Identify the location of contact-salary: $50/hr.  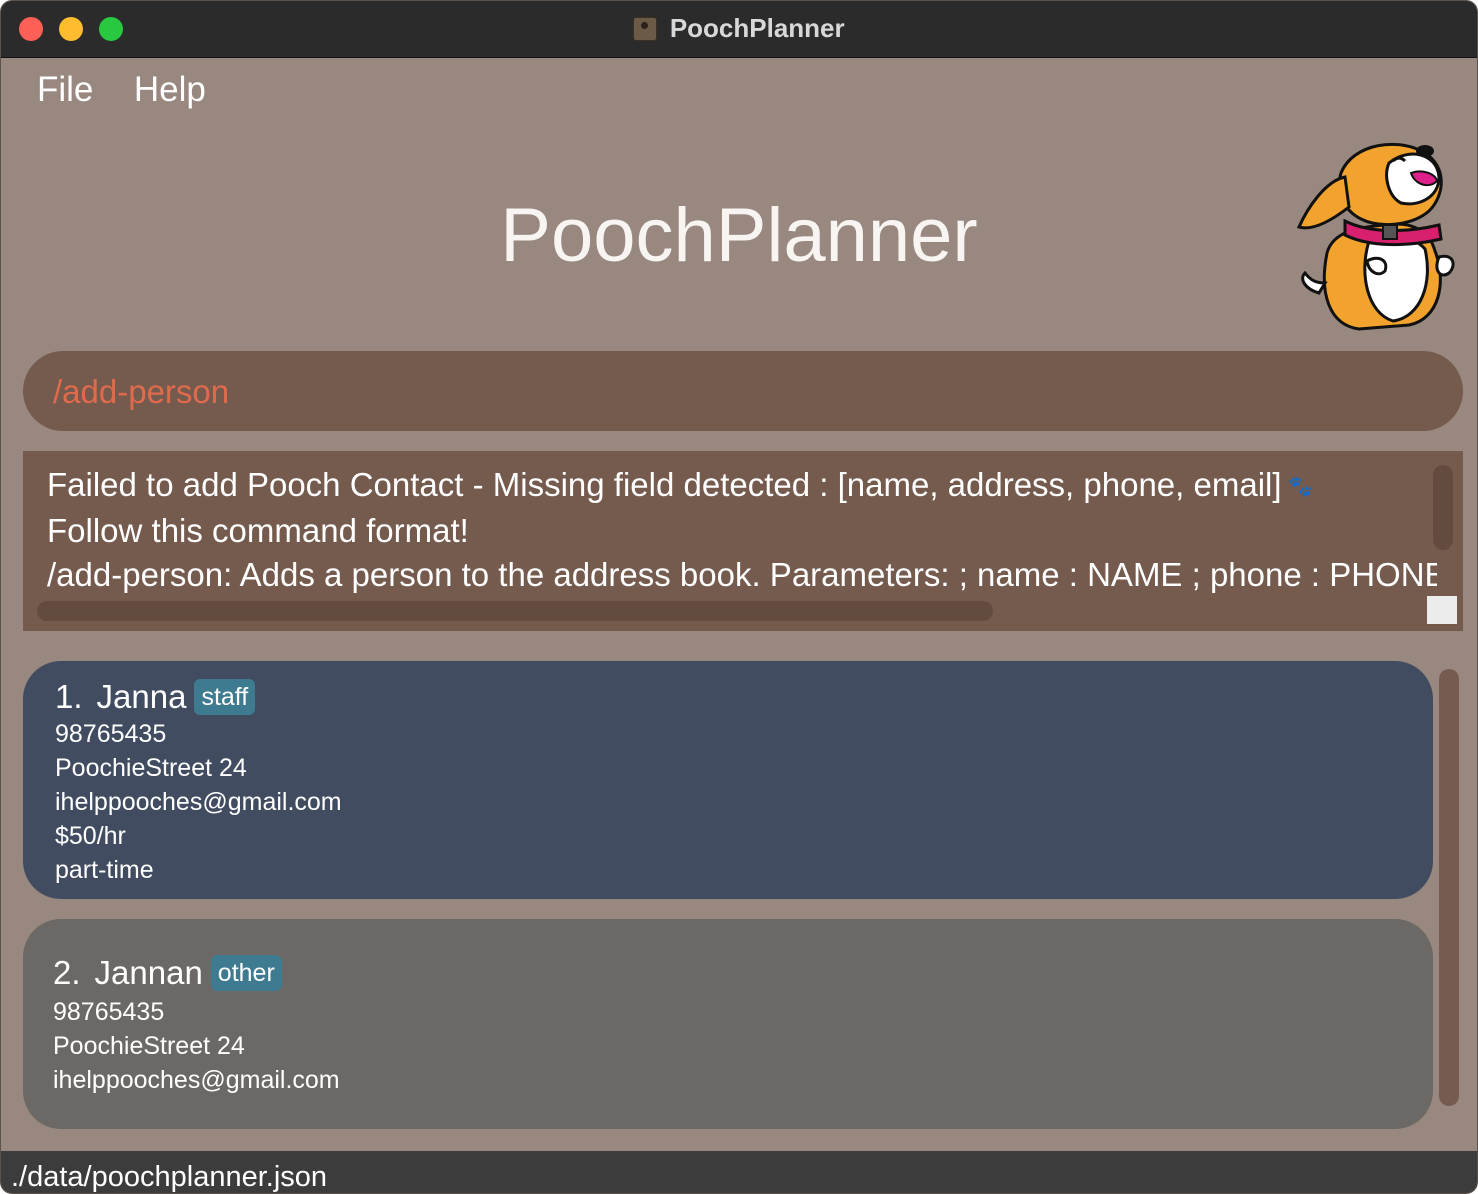
(90, 836).